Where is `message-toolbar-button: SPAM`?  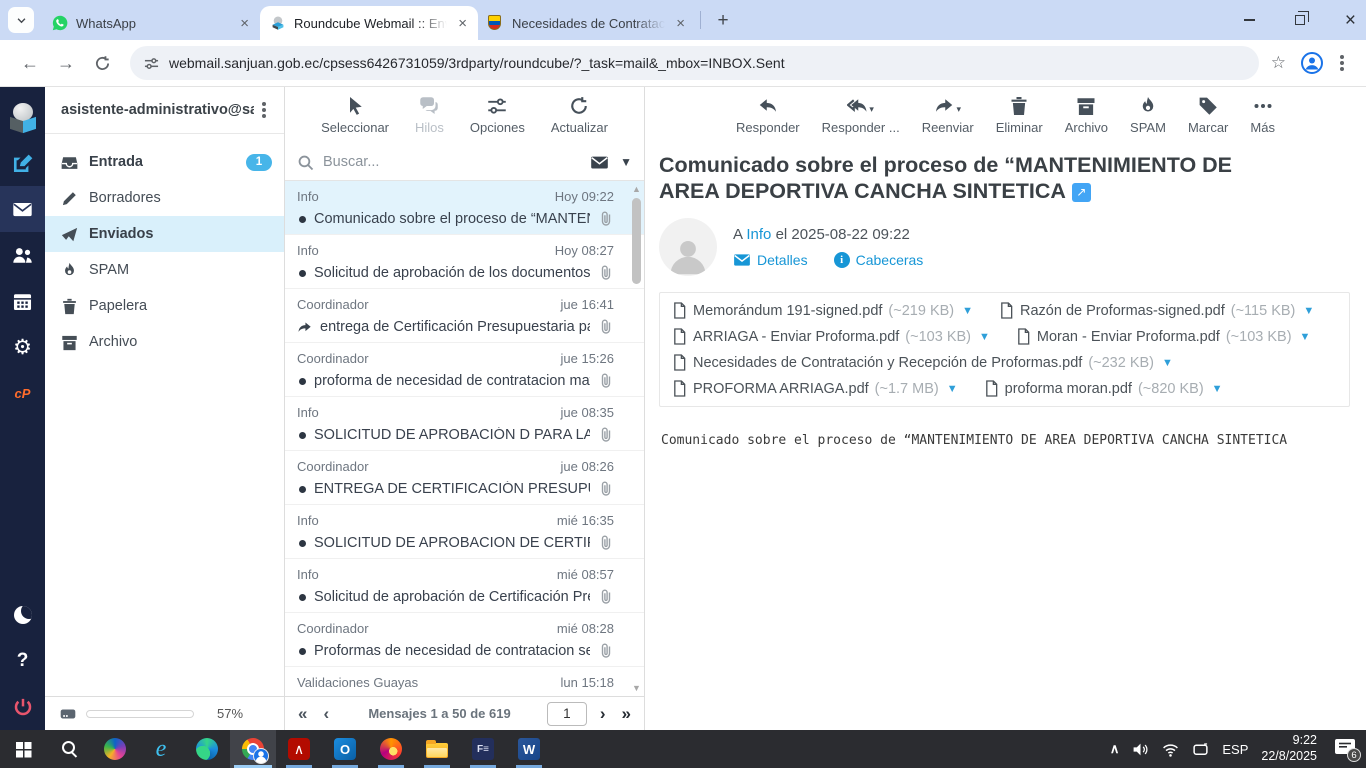
message-toolbar-button: SPAM is located at coordinates (1148, 115).